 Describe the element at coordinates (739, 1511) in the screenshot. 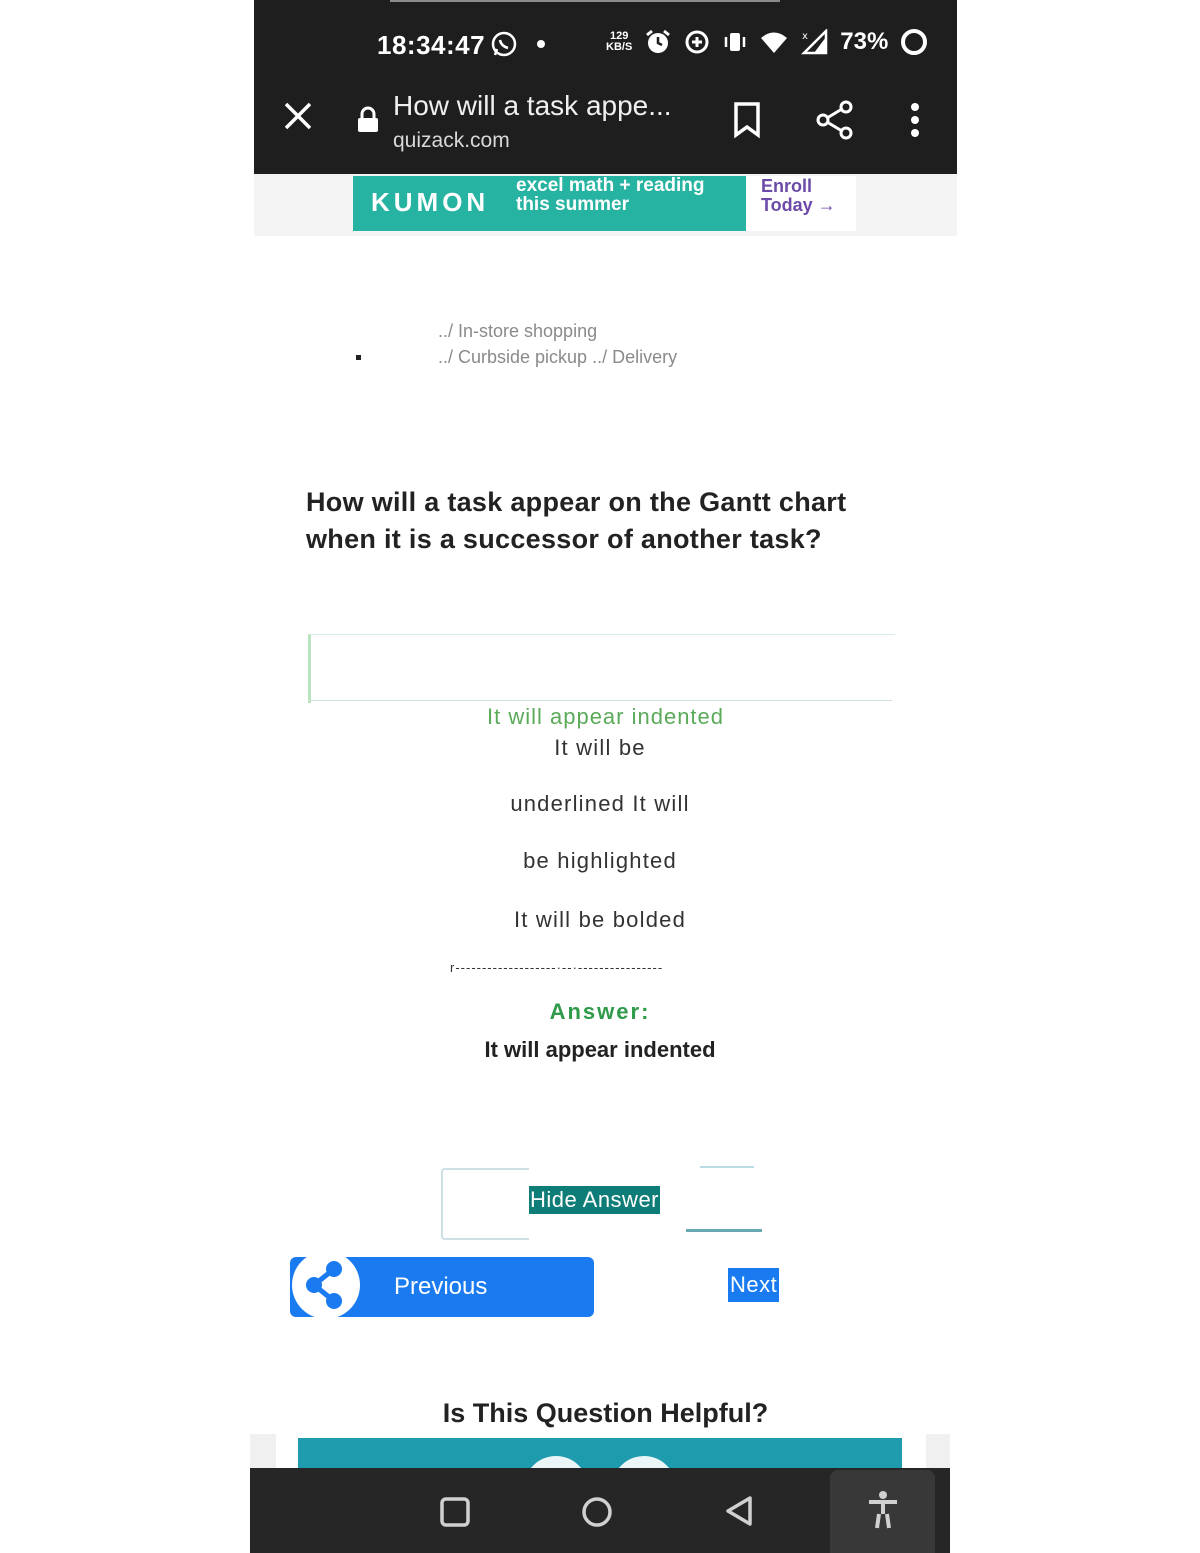

I see `back-icon` at that location.